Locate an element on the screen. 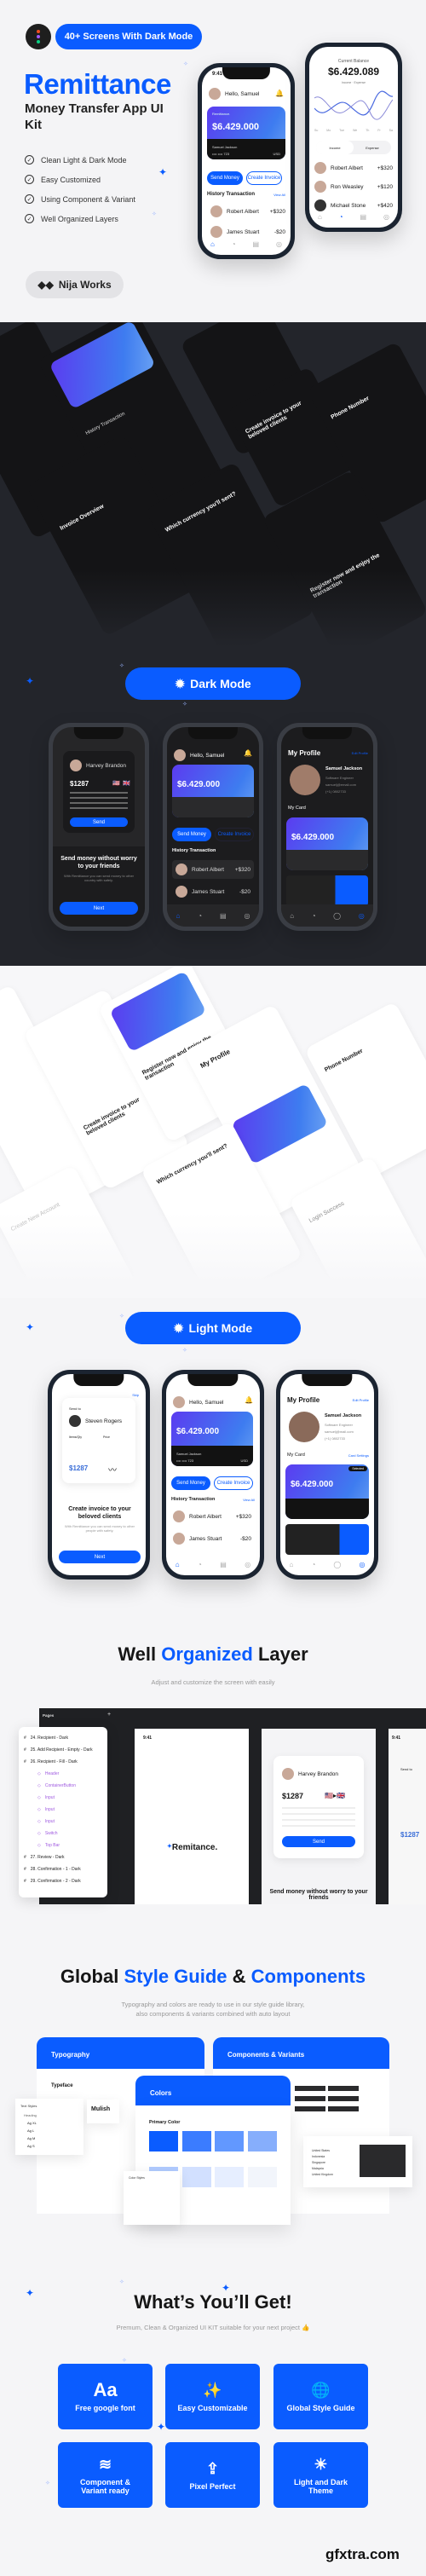 Image resolution: width=426 pixels, height=2576 pixels. balance-card: $6.429.000 is located at coordinates (213, 791).